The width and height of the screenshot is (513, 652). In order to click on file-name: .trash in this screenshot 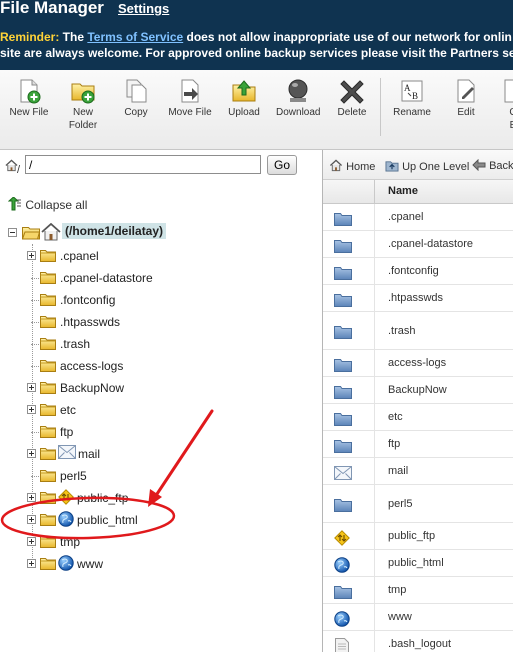, I will do `click(402, 331)`.